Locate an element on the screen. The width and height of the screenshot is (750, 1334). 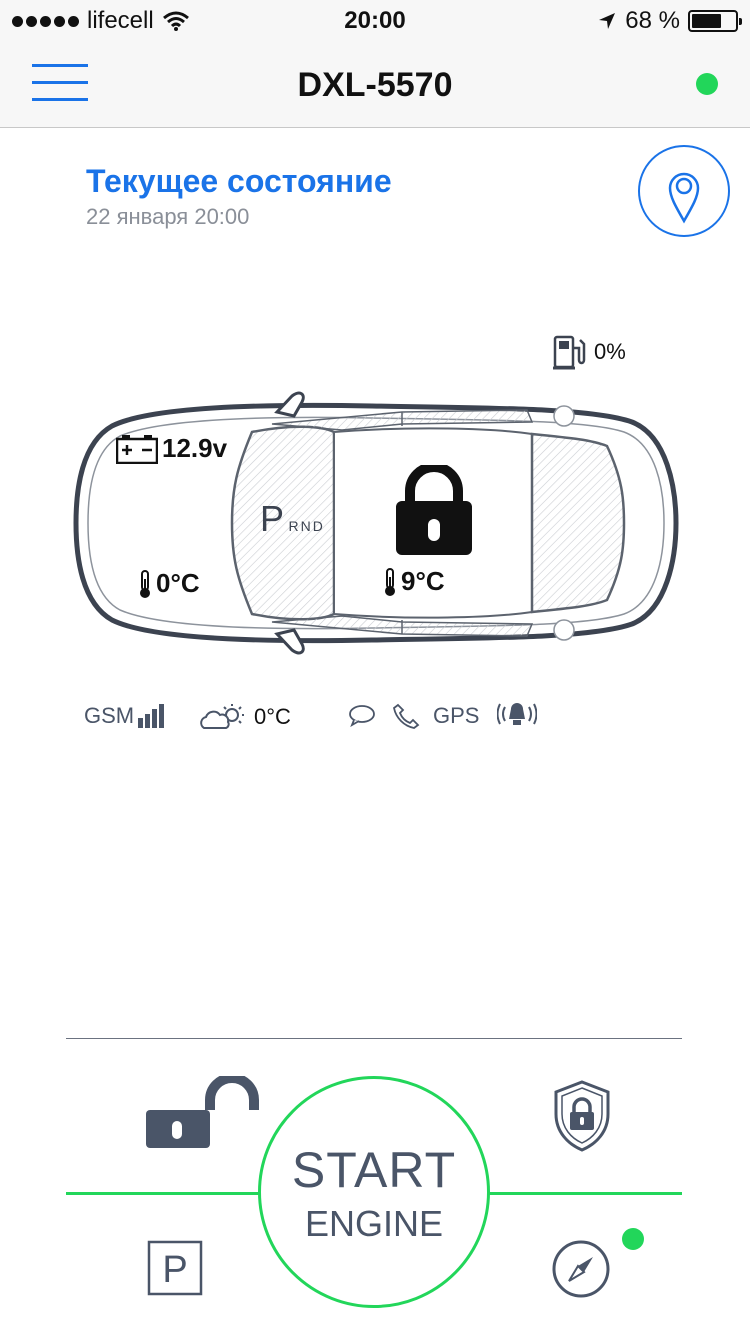
gear-options: RND is located at coordinates (306, 526).